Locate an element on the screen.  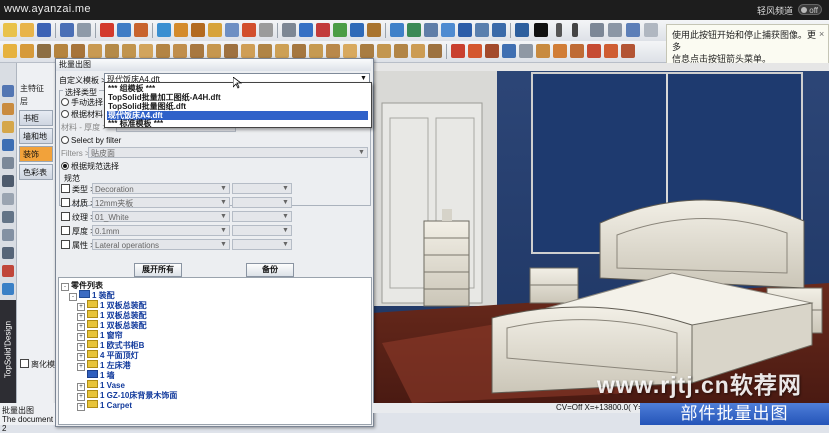
export-box-icon is located at coordinates (594, 51).